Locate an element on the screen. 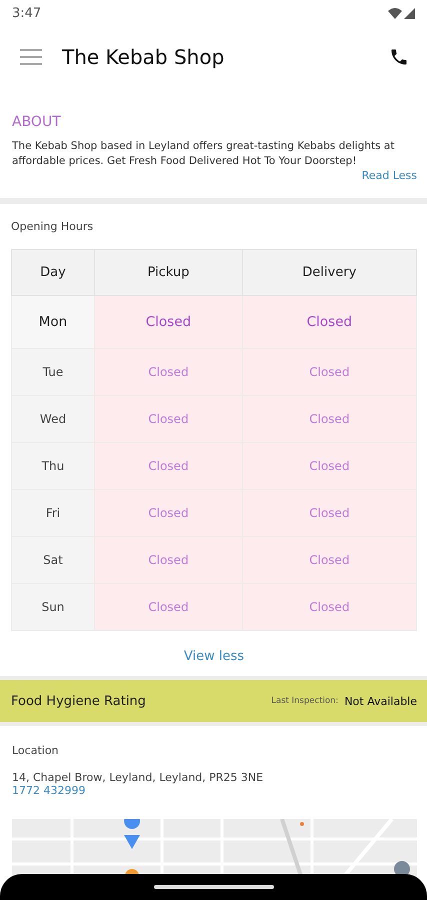 This screenshot has height=900, width=427. home-handle is located at coordinates (214, 887).